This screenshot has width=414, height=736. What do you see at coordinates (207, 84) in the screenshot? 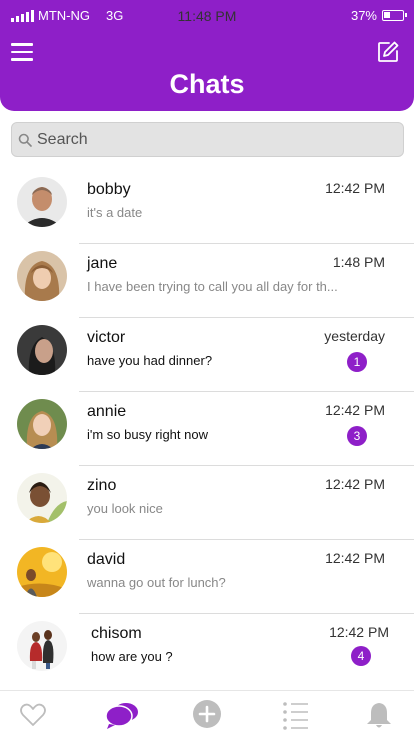
I see `page-title: Chats` at bounding box center [207, 84].